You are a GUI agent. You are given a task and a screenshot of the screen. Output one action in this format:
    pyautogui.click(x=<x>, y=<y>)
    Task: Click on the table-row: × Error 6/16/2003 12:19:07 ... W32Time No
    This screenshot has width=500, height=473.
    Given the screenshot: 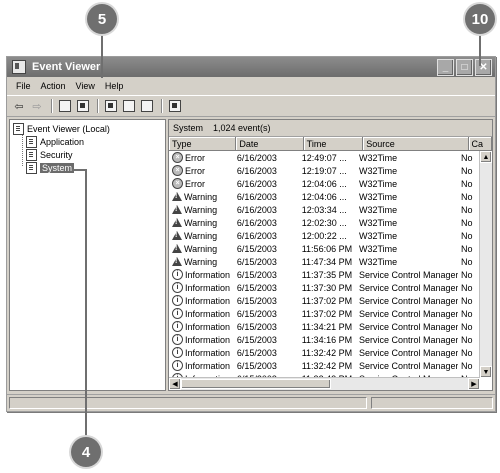 What is the action you would take?
    pyautogui.click(x=324, y=170)
    